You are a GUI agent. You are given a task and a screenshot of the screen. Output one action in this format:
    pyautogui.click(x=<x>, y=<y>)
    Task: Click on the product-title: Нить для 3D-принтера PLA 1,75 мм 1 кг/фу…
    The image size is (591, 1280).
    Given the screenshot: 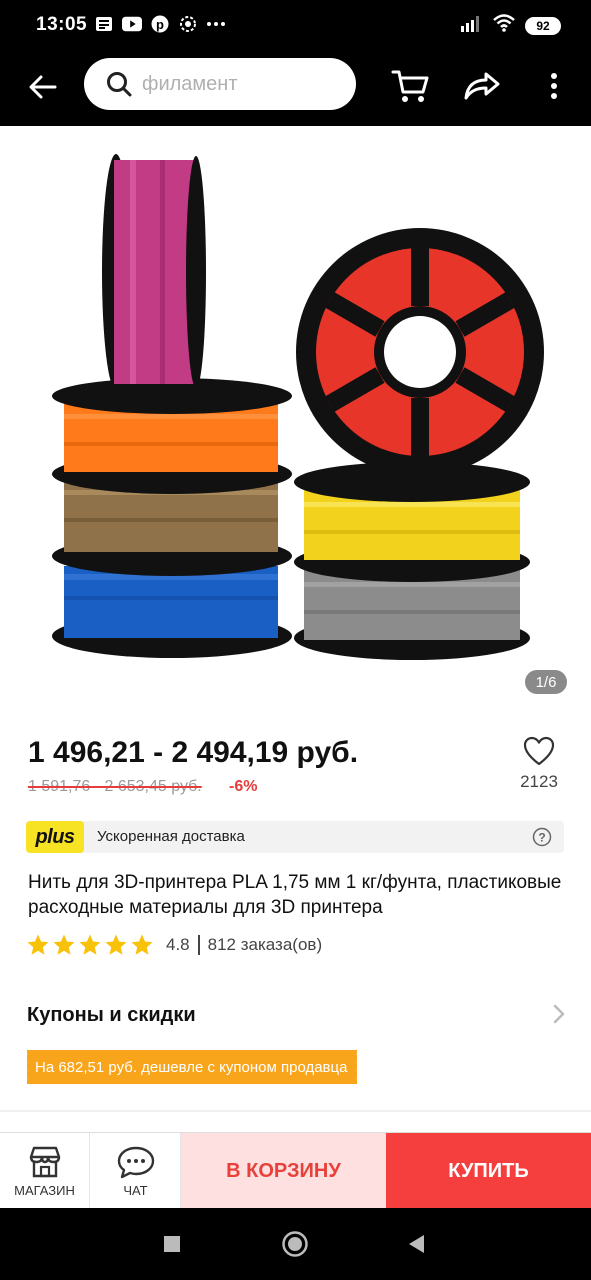 What is the action you would take?
    pyautogui.click(x=295, y=895)
    